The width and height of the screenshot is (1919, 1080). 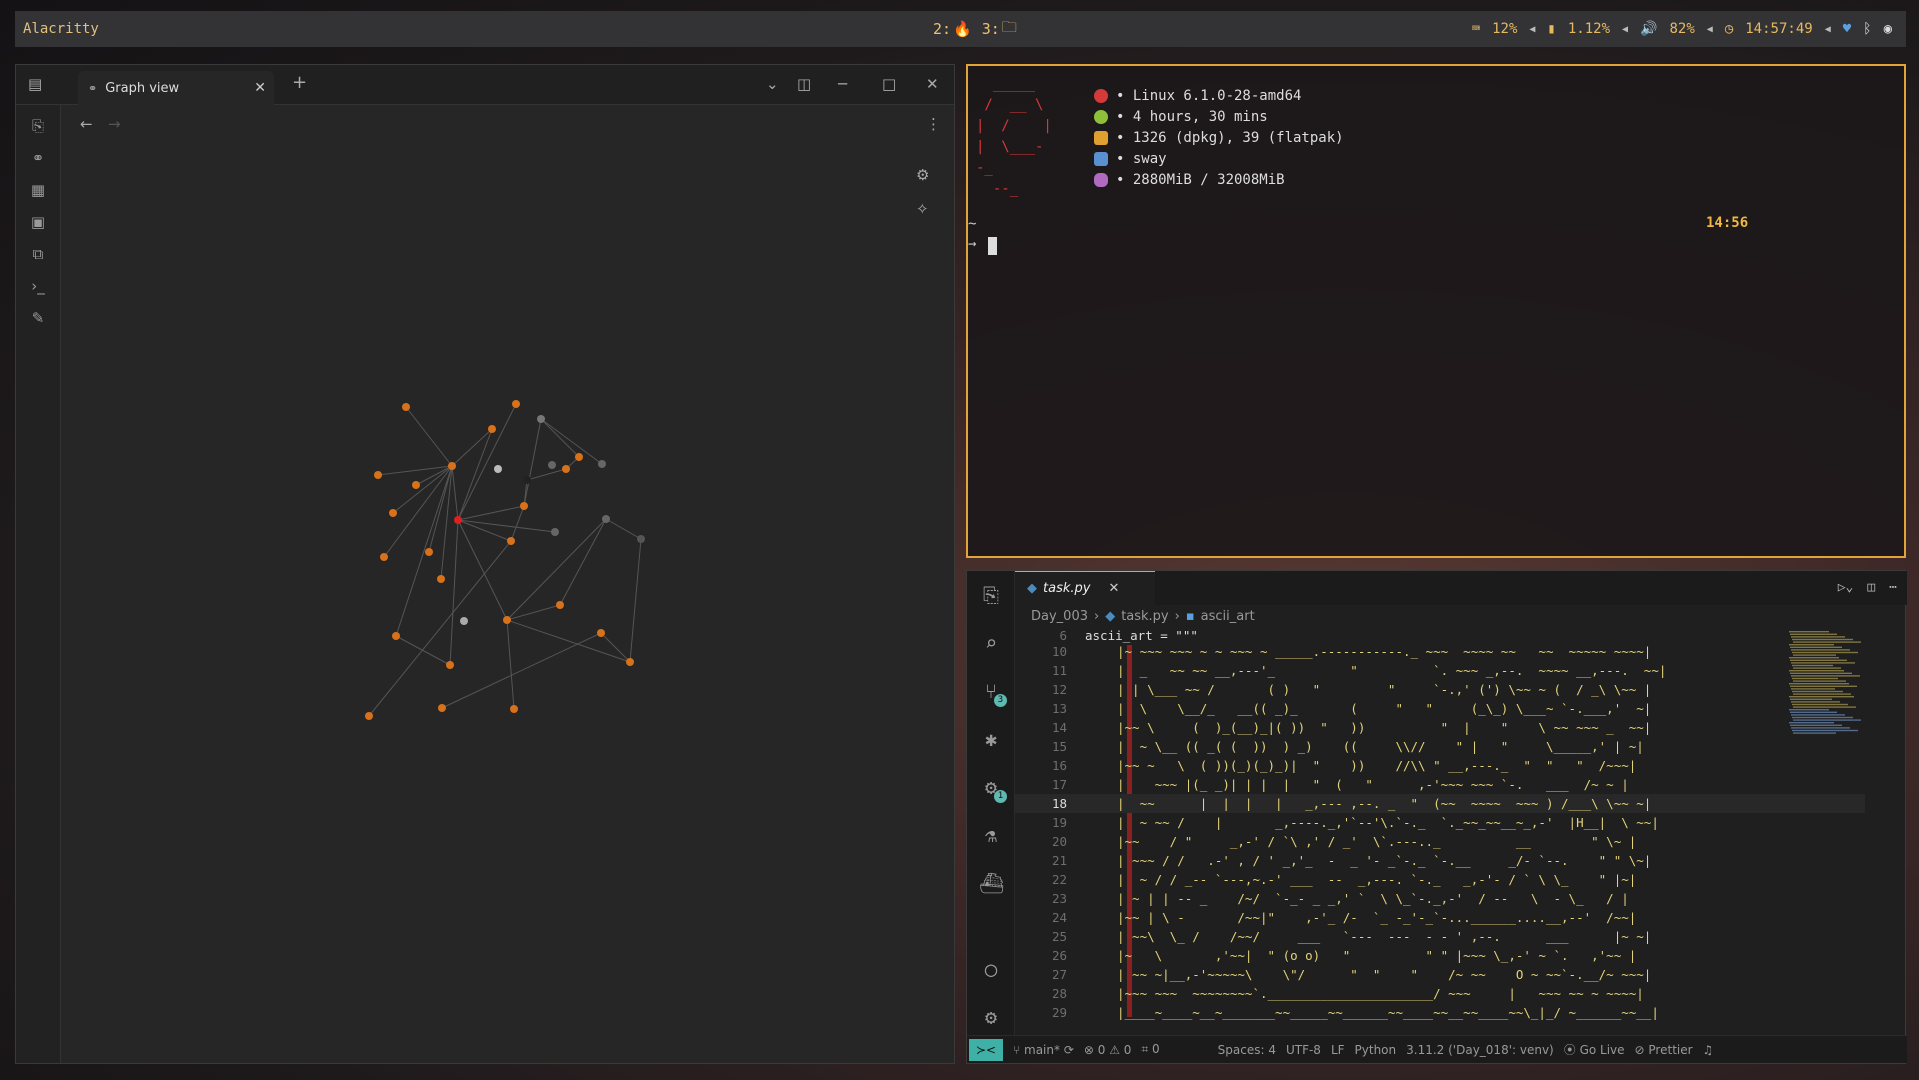 I want to click on debug-icon: ✱, so click(x=991, y=739).